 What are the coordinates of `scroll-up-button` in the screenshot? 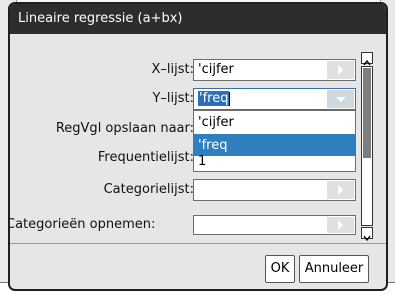 It's located at (367, 59).